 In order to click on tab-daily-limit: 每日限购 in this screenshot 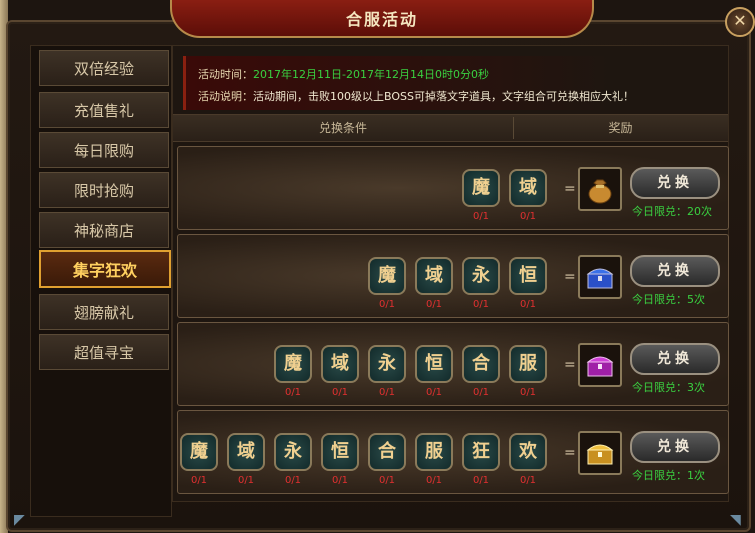, I will do `click(104, 150)`.